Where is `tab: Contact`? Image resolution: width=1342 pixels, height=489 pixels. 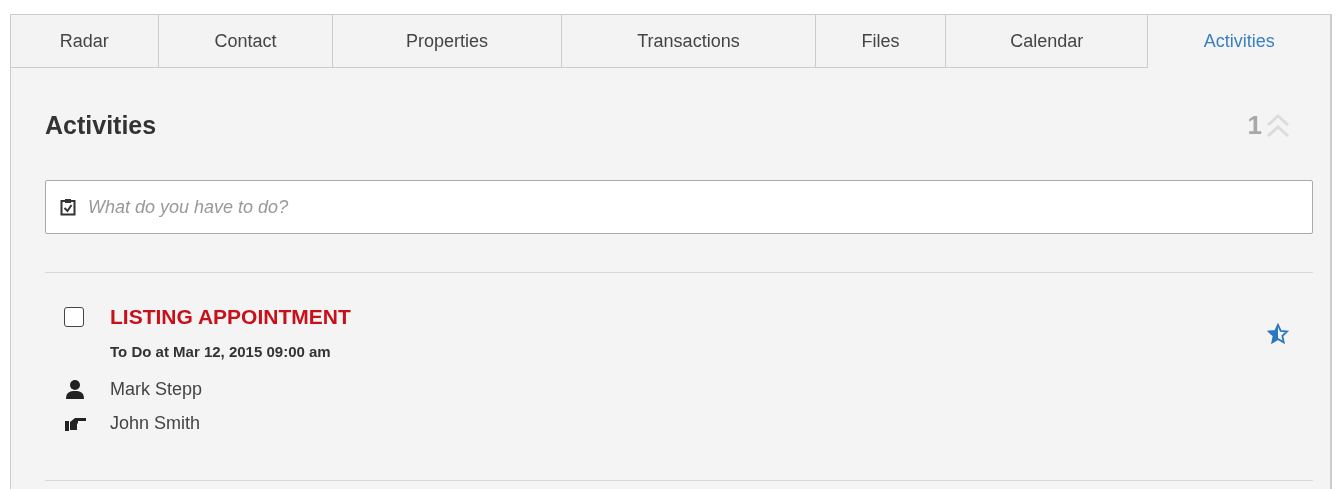
tab: Contact is located at coordinates (246, 41).